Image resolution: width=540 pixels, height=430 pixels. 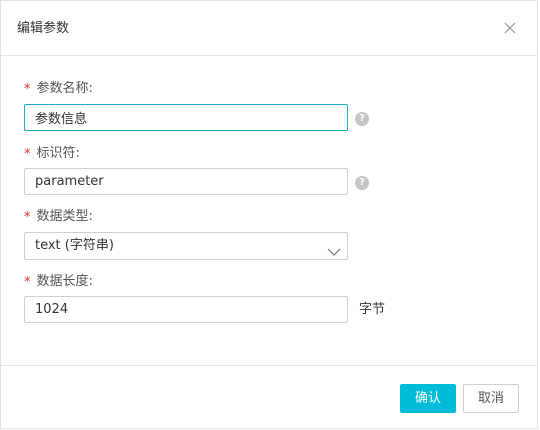 I want to click on data-type-label-text: 数据类型:, so click(x=64, y=216).